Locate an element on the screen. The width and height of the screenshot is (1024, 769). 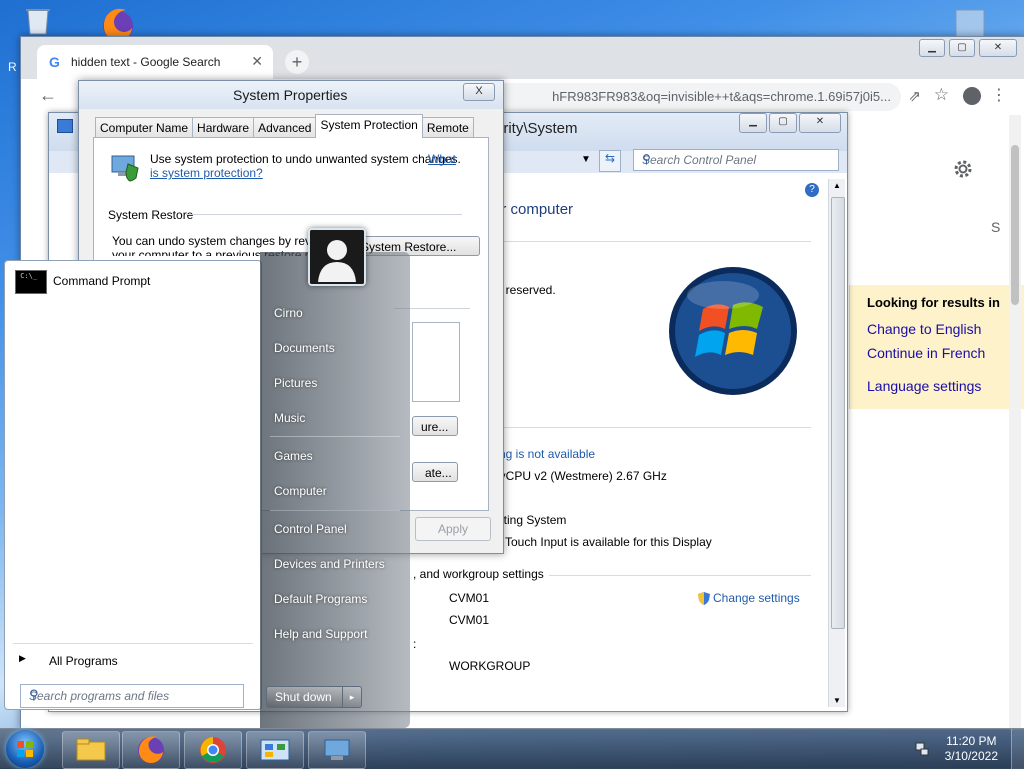
rating-link: ting is not available is located at coordinates (544, 454).